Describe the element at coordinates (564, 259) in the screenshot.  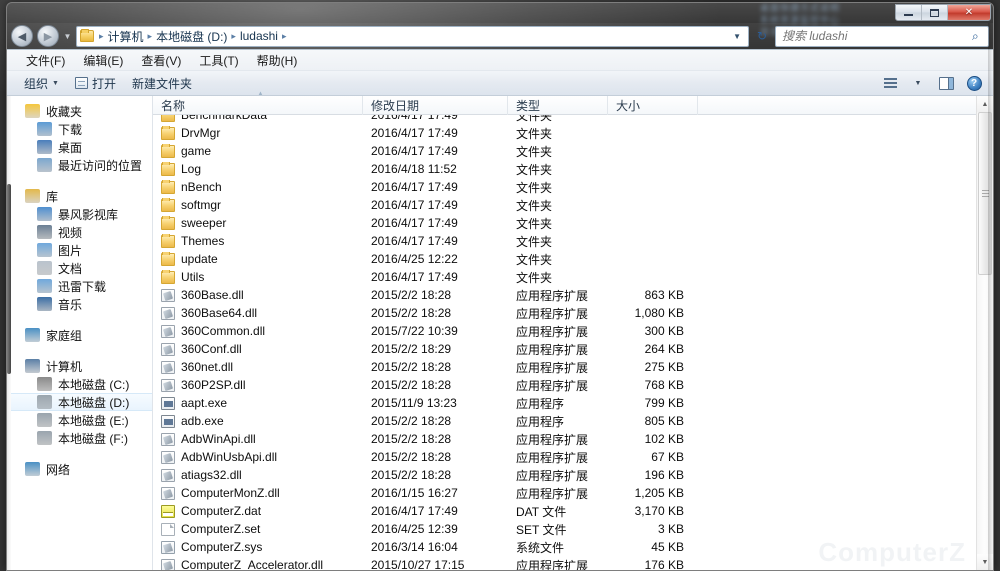
I see `table-row: update 2016/4/25 12:22 文件夹` at that location.